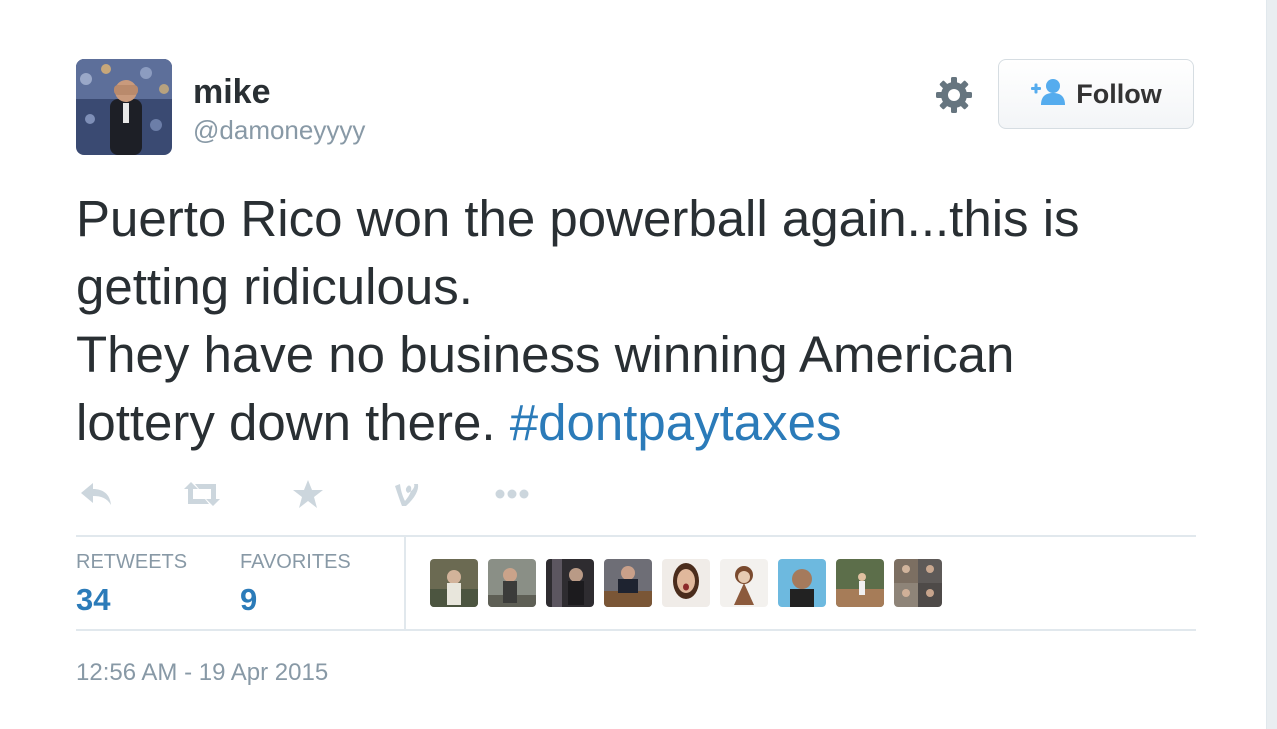  Describe the element at coordinates (295, 562) in the screenshot. I see `favorites-label: FAVORITES` at that location.